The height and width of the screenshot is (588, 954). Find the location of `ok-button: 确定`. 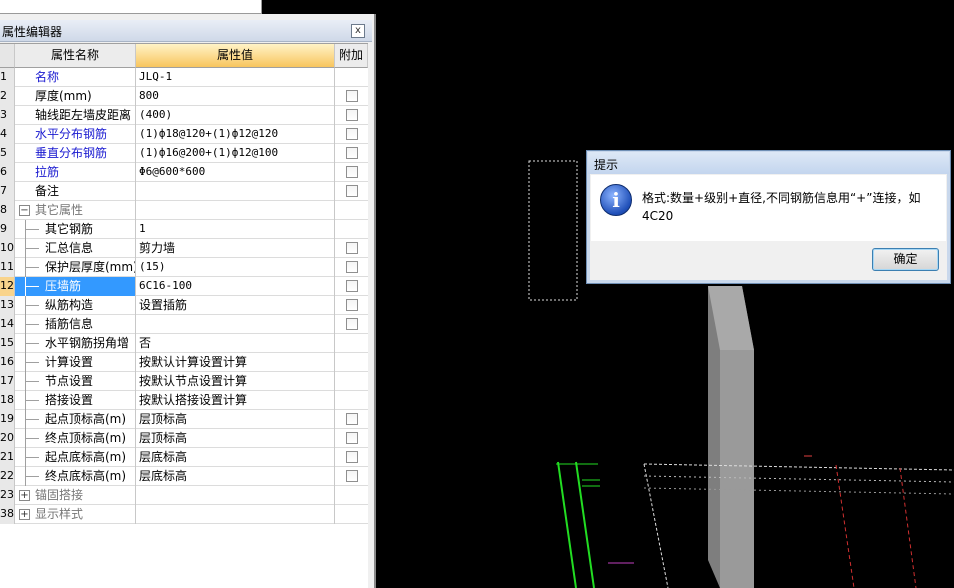

ok-button: 确定 is located at coordinates (905, 259).